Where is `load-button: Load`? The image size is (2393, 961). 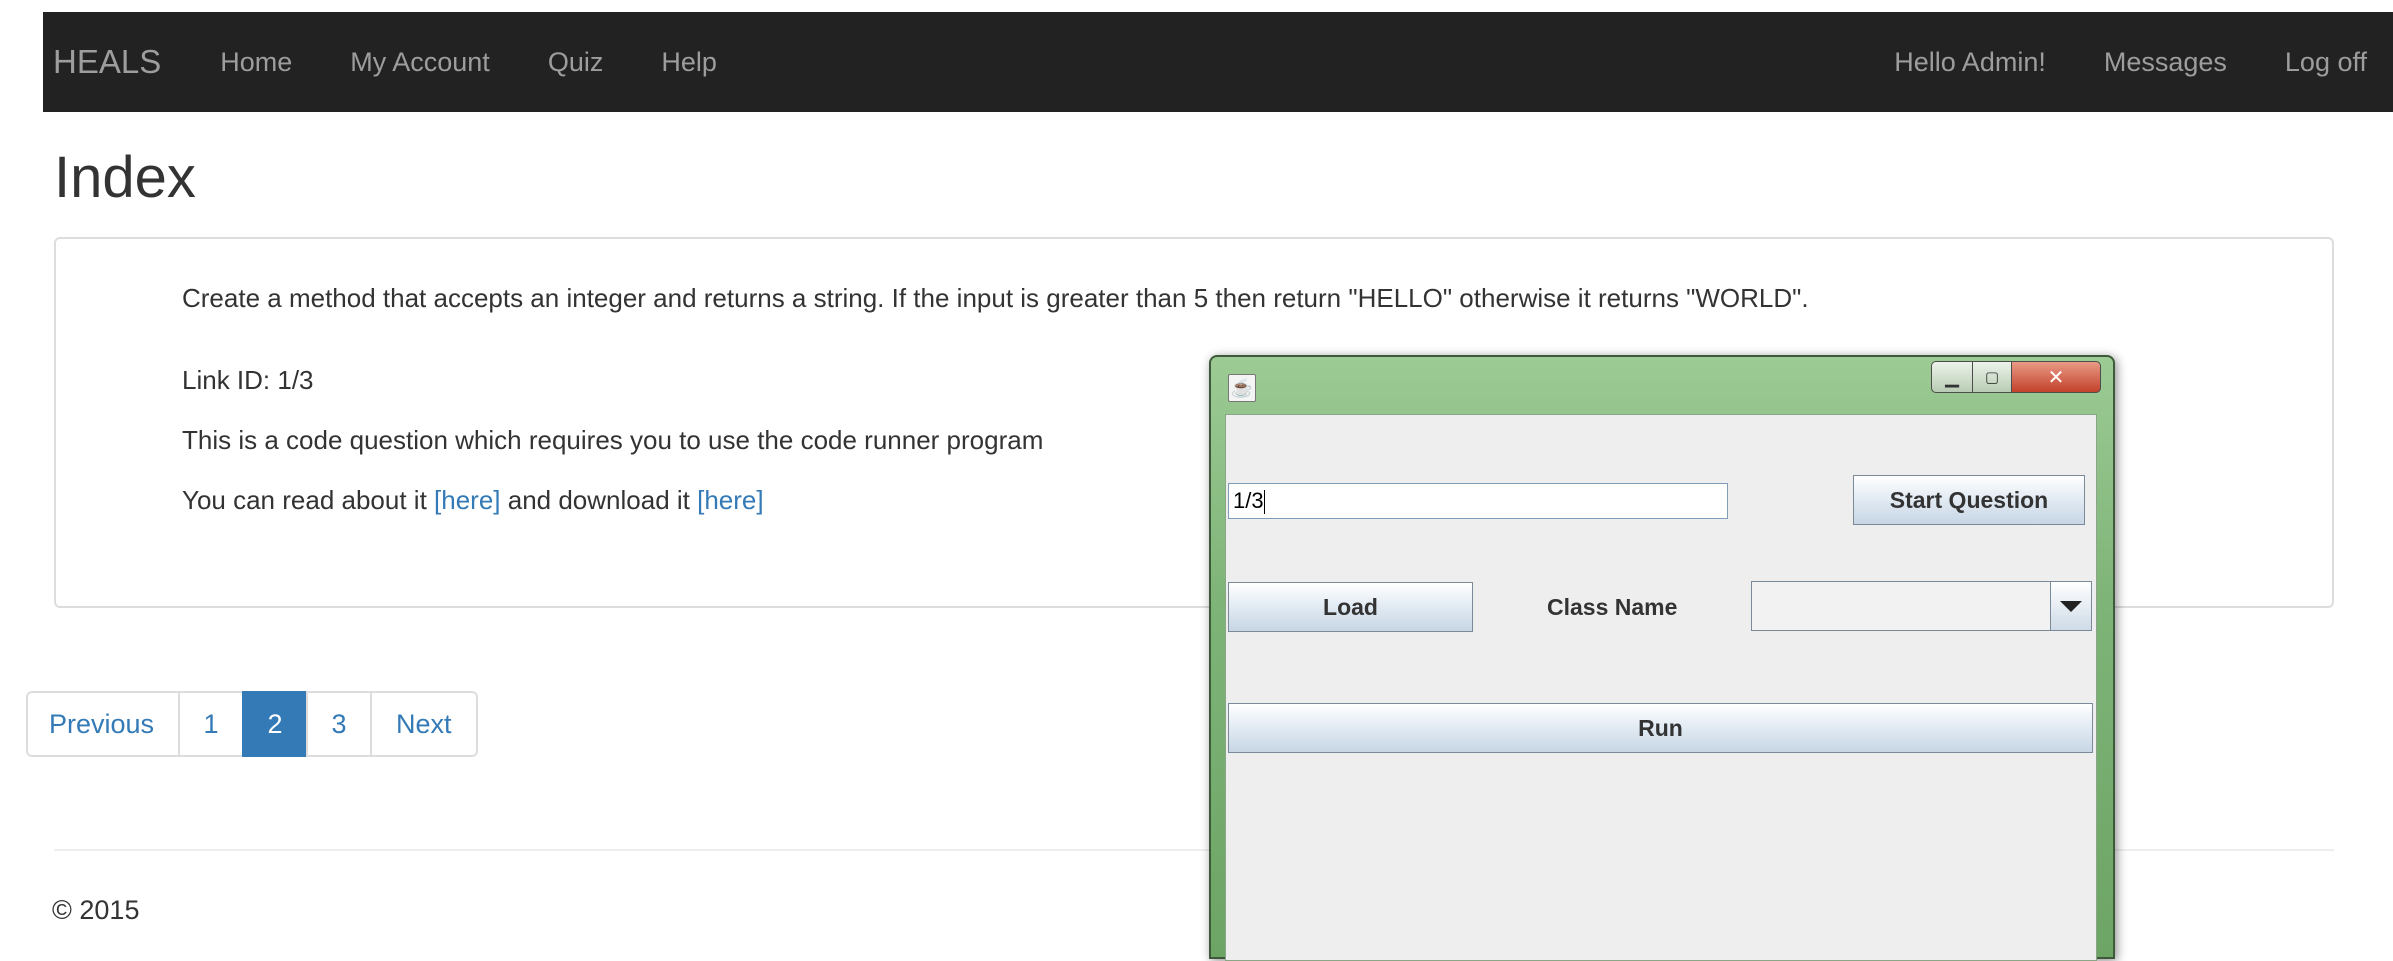 load-button: Load is located at coordinates (1350, 607).